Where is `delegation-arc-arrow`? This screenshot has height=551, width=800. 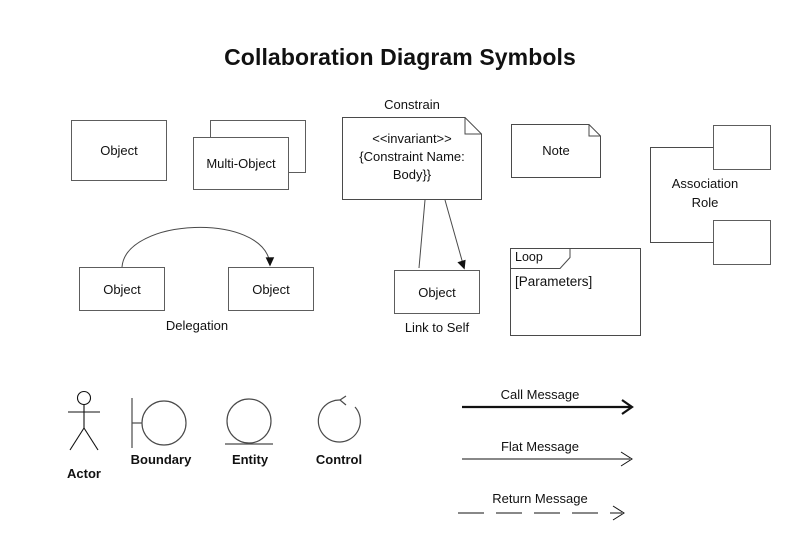
delegation-arc-arrow is located at coordinates (198, 247).